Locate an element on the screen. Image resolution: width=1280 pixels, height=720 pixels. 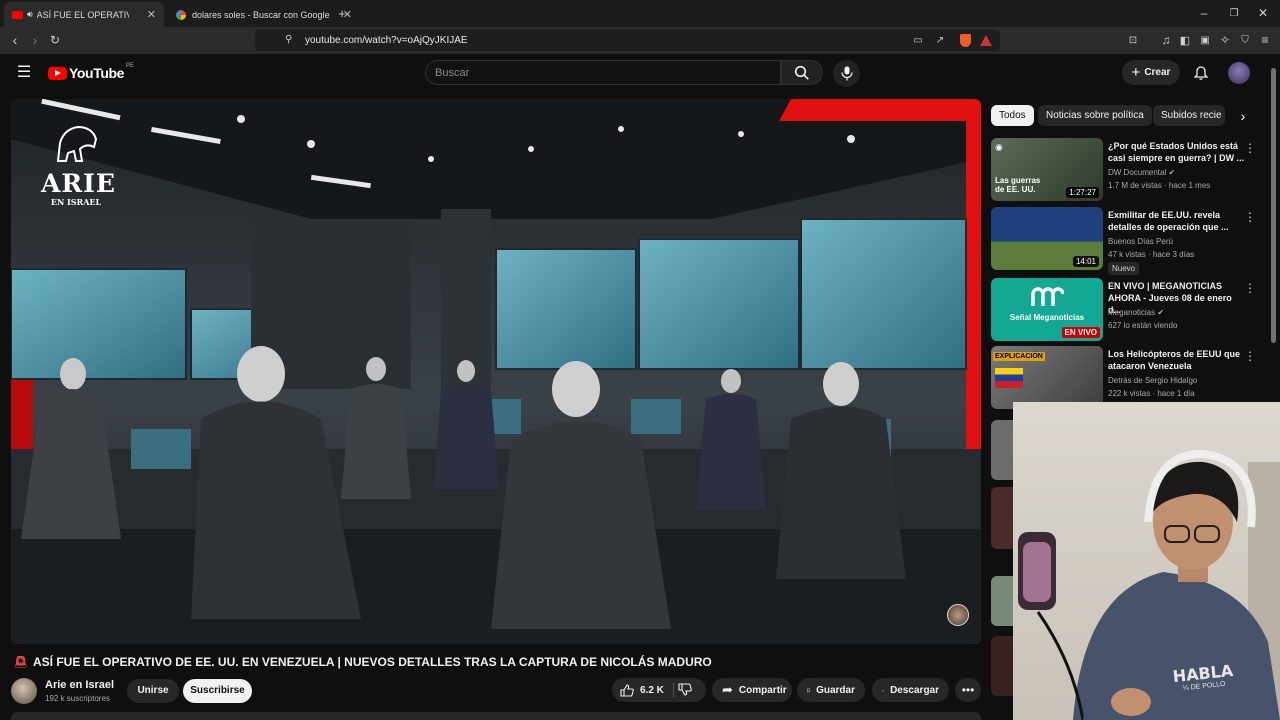
chip-politics: Noticias sobre política is located at coordinates (1095, 115).